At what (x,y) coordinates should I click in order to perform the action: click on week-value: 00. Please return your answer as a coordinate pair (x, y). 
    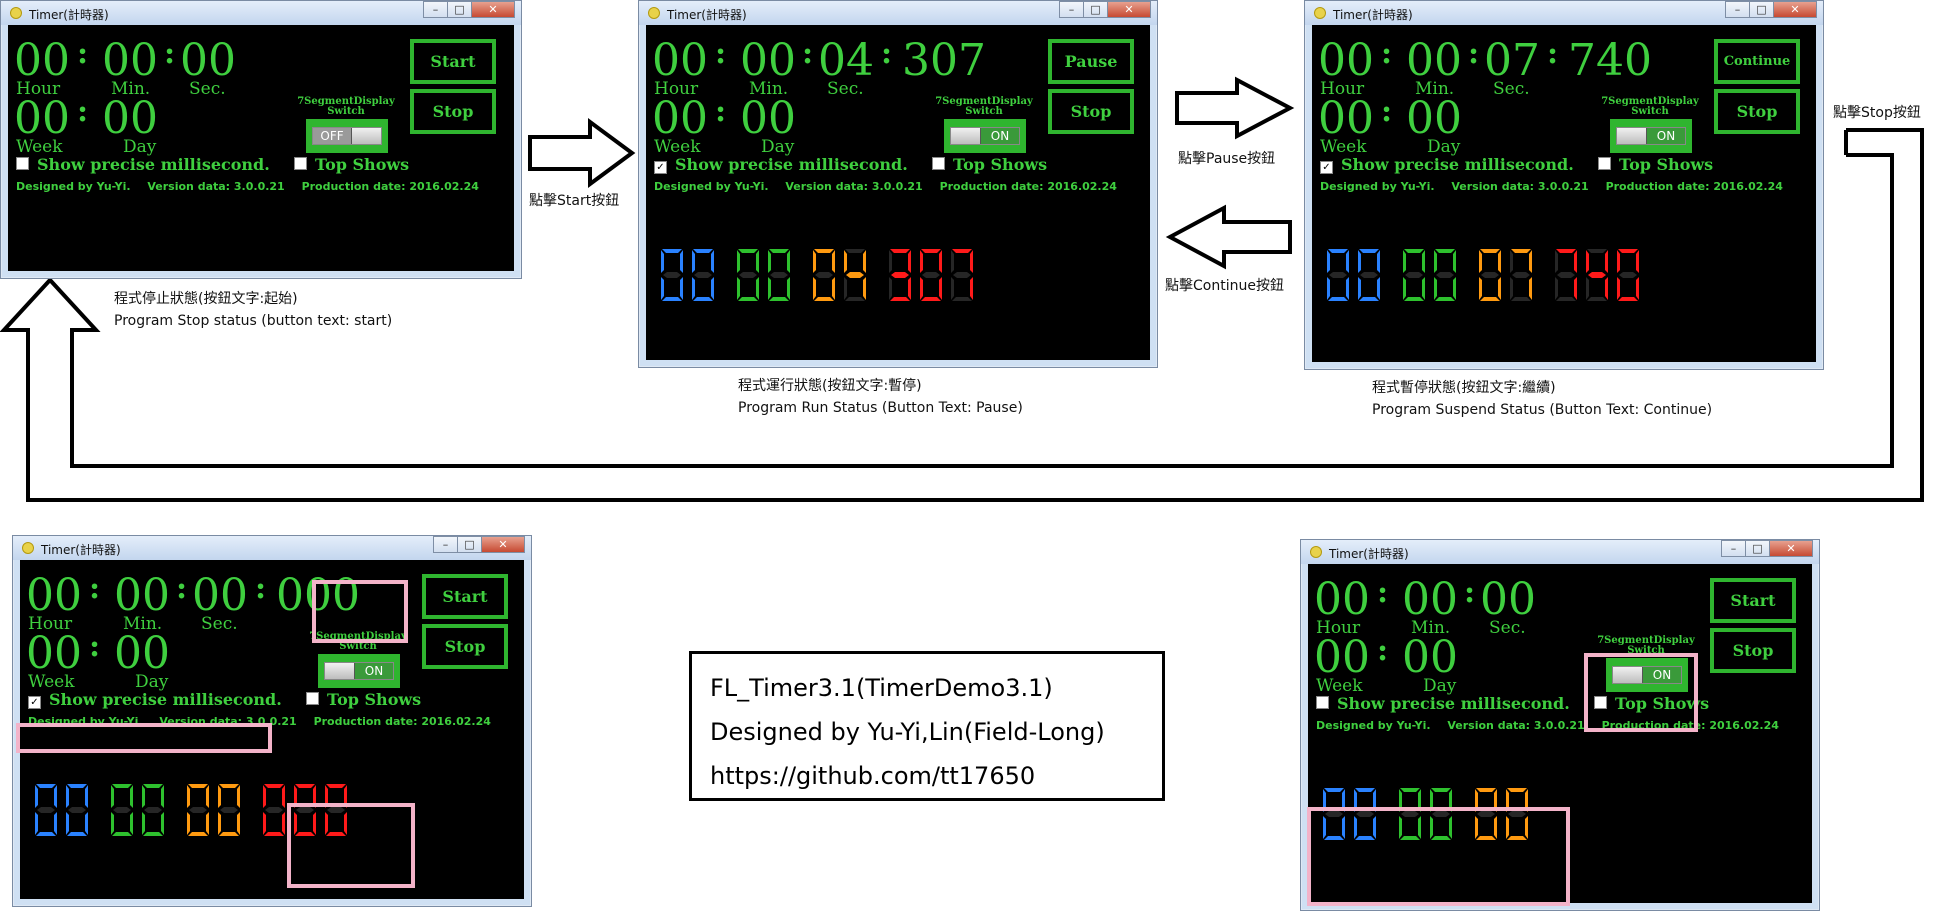
    Looking at the image, I should click on (680, 118).